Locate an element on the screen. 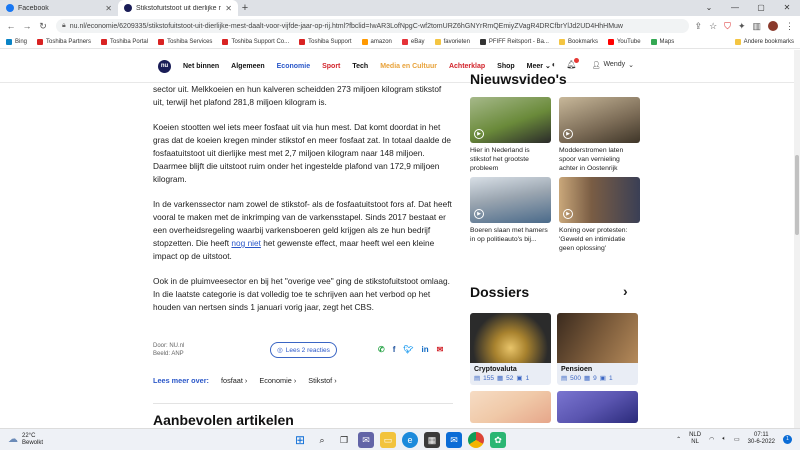 The height and width of the screenshot is (450, 800). inline-link-nog-niet: nog niet is located at coordinates (246, 243).